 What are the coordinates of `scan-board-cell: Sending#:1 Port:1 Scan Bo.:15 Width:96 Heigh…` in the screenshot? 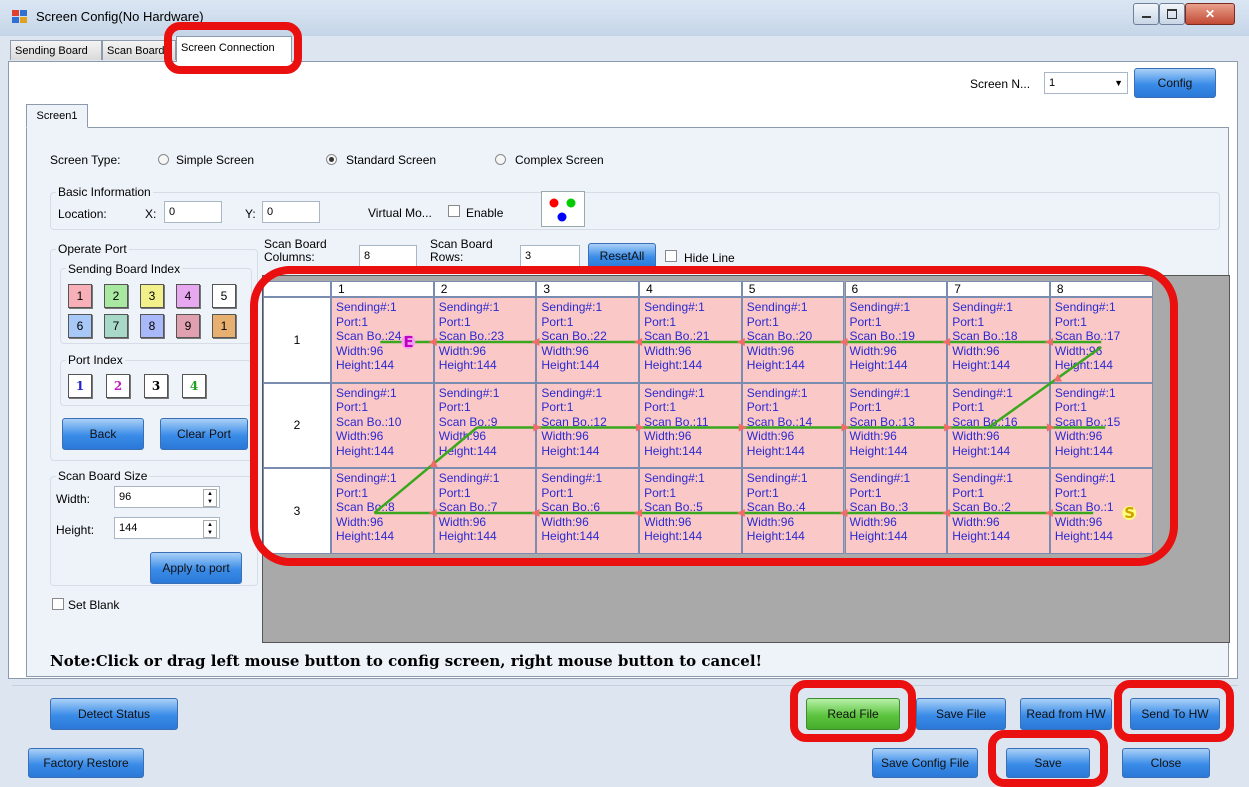 It's located at (1101, 425).